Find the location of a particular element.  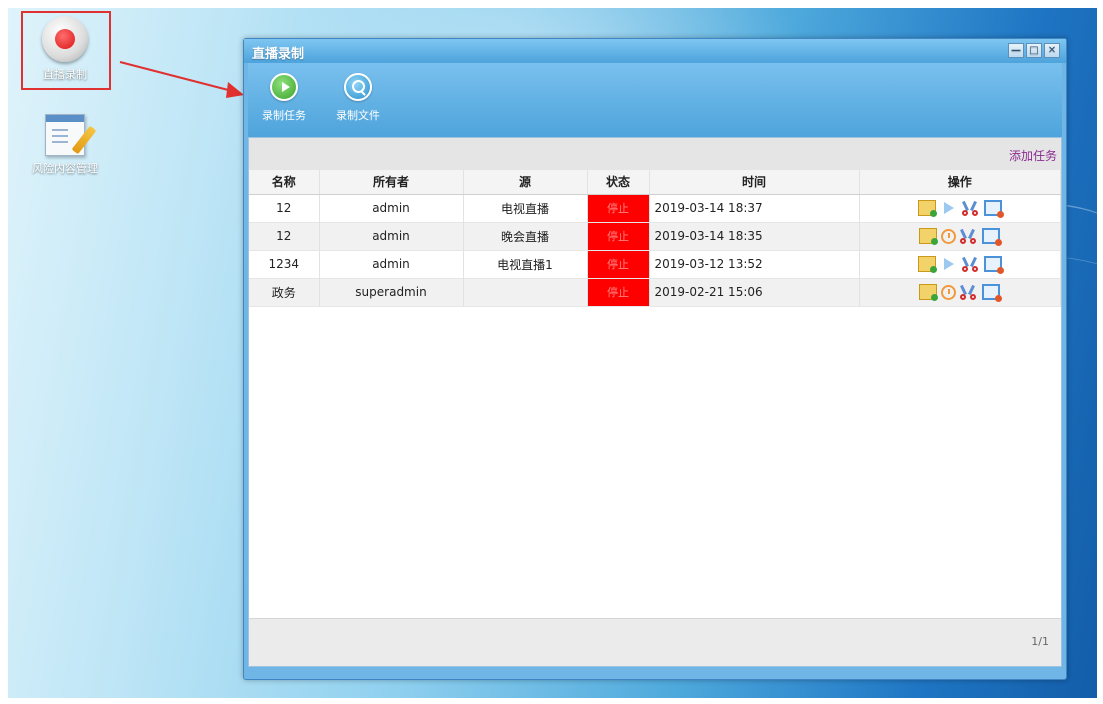

window-titlebar: 直播录制 — □ ✕ is located at coordinates (655, 51).